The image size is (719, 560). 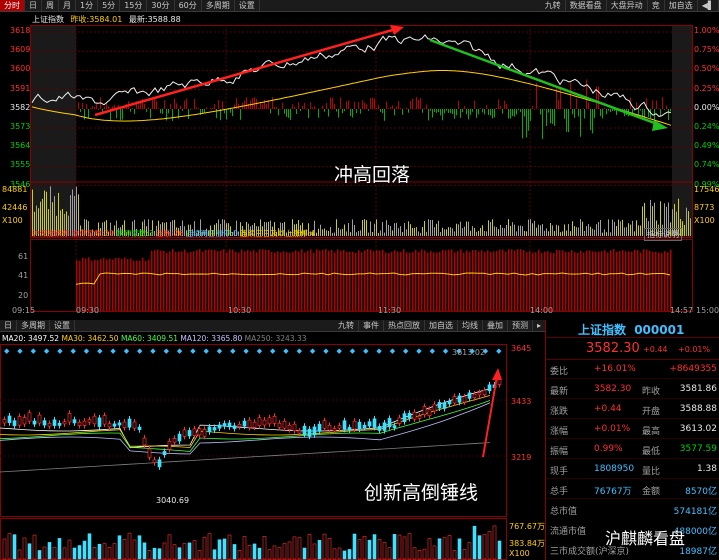 I want to click on kline-forecast-button: 预测, so click(x=520, y=325).